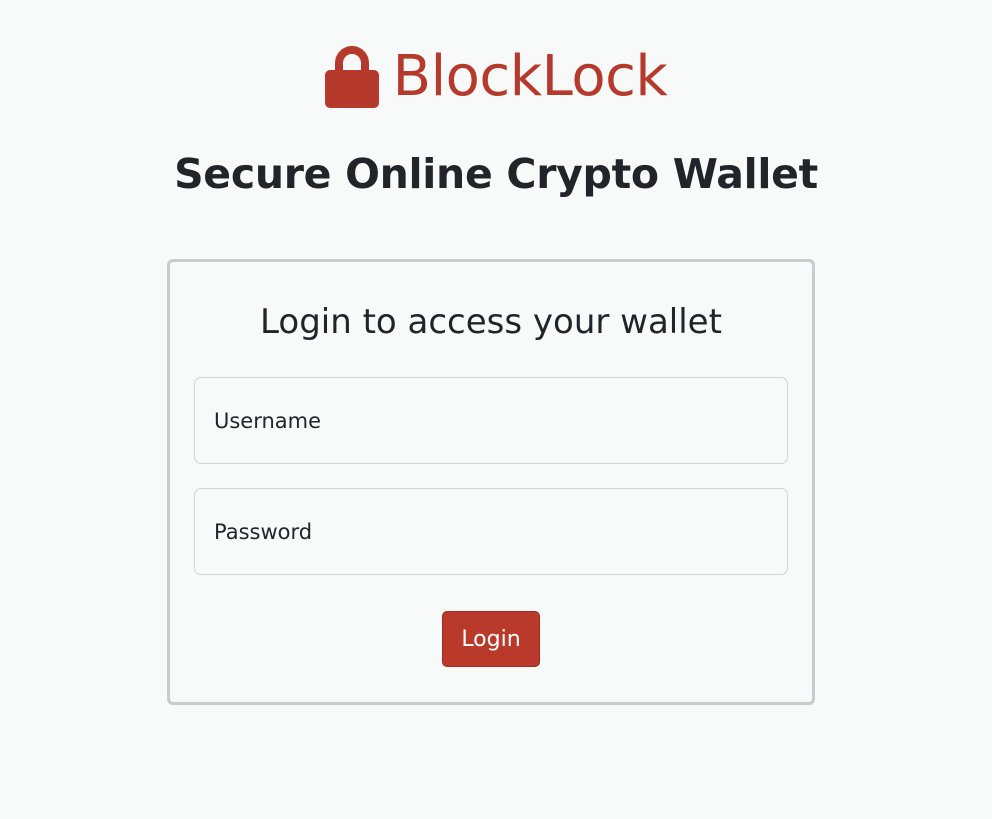 This screenshot has width=992, height=819. Describe the element at coordinates (491, 531) in the screenshot. I see `password-input` at that location.